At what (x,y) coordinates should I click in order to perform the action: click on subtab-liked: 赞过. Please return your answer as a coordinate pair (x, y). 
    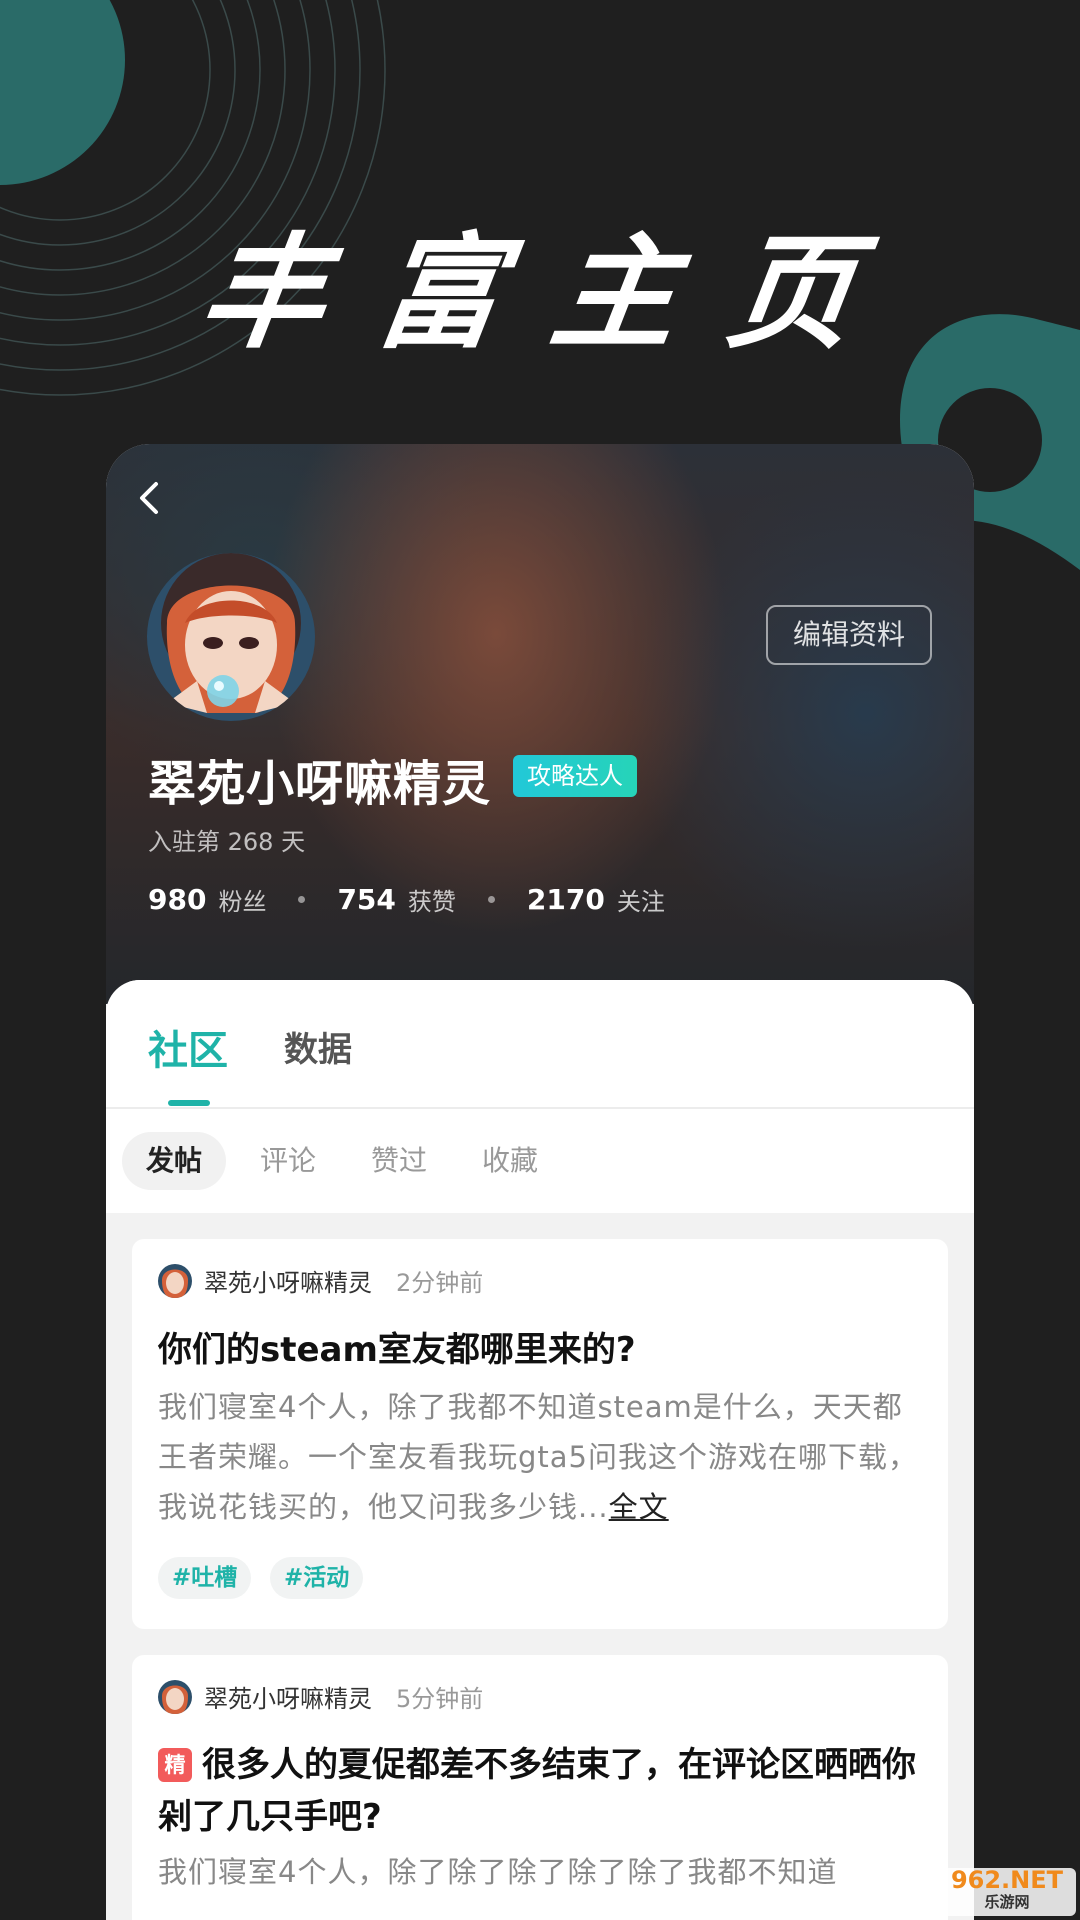
    Looking at the image, I should click on (399, 1161).